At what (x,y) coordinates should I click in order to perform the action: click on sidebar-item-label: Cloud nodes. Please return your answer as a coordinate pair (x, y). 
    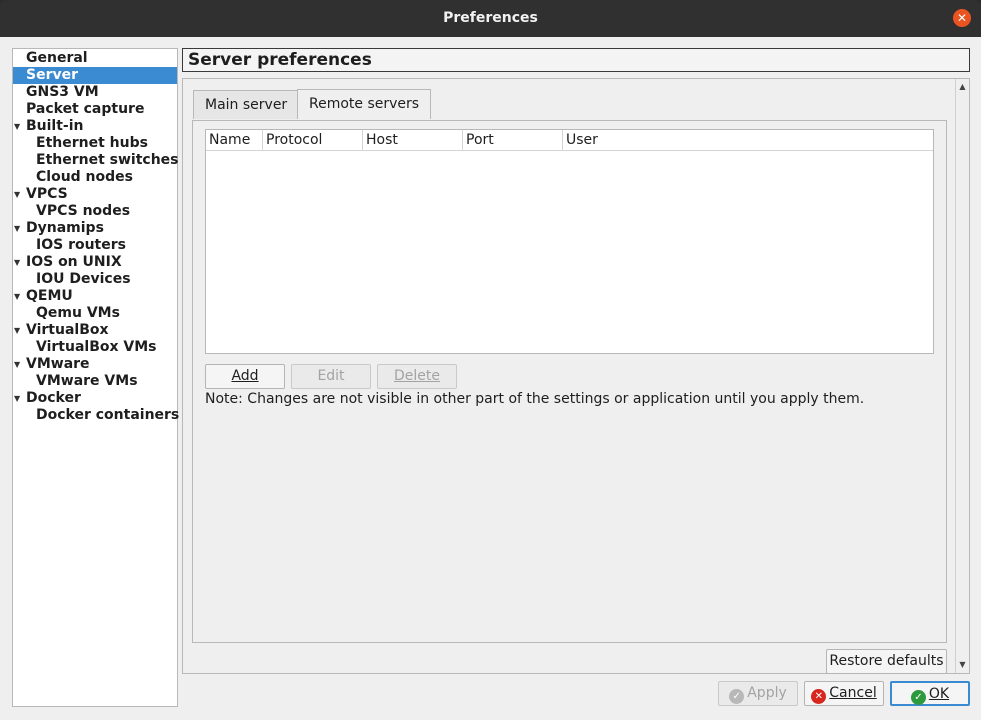
    Looking at the image, I should click on (84, 177).